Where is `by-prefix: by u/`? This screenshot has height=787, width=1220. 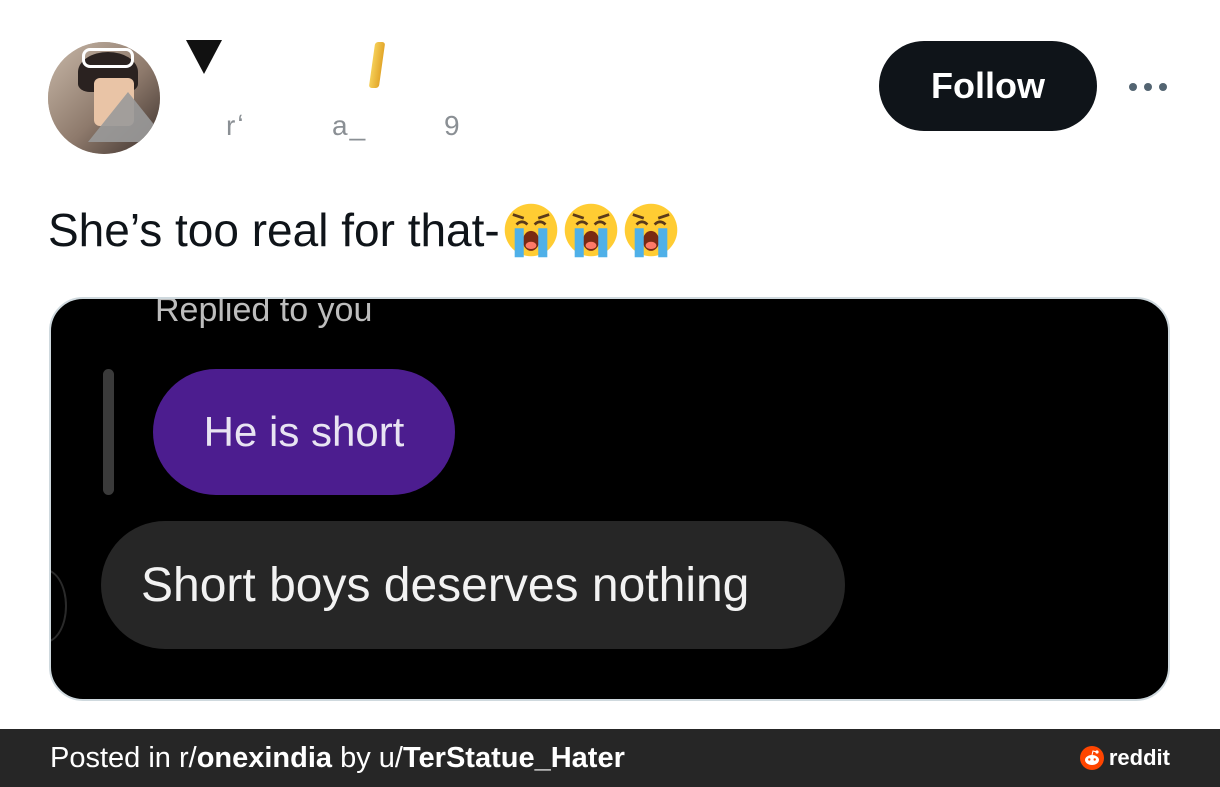
by-prefix: by u/ is located at coordinates (367, 757).